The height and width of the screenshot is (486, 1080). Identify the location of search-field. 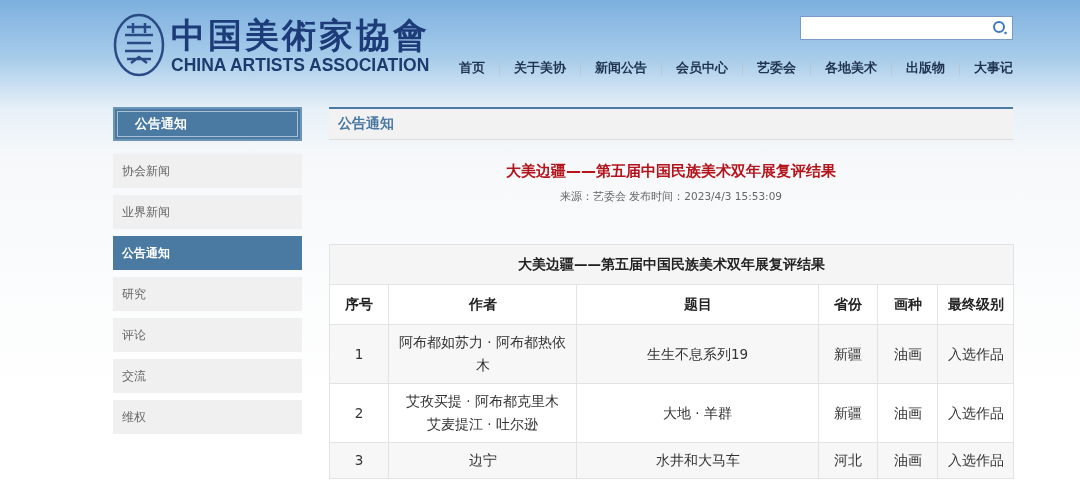
(906, 28).